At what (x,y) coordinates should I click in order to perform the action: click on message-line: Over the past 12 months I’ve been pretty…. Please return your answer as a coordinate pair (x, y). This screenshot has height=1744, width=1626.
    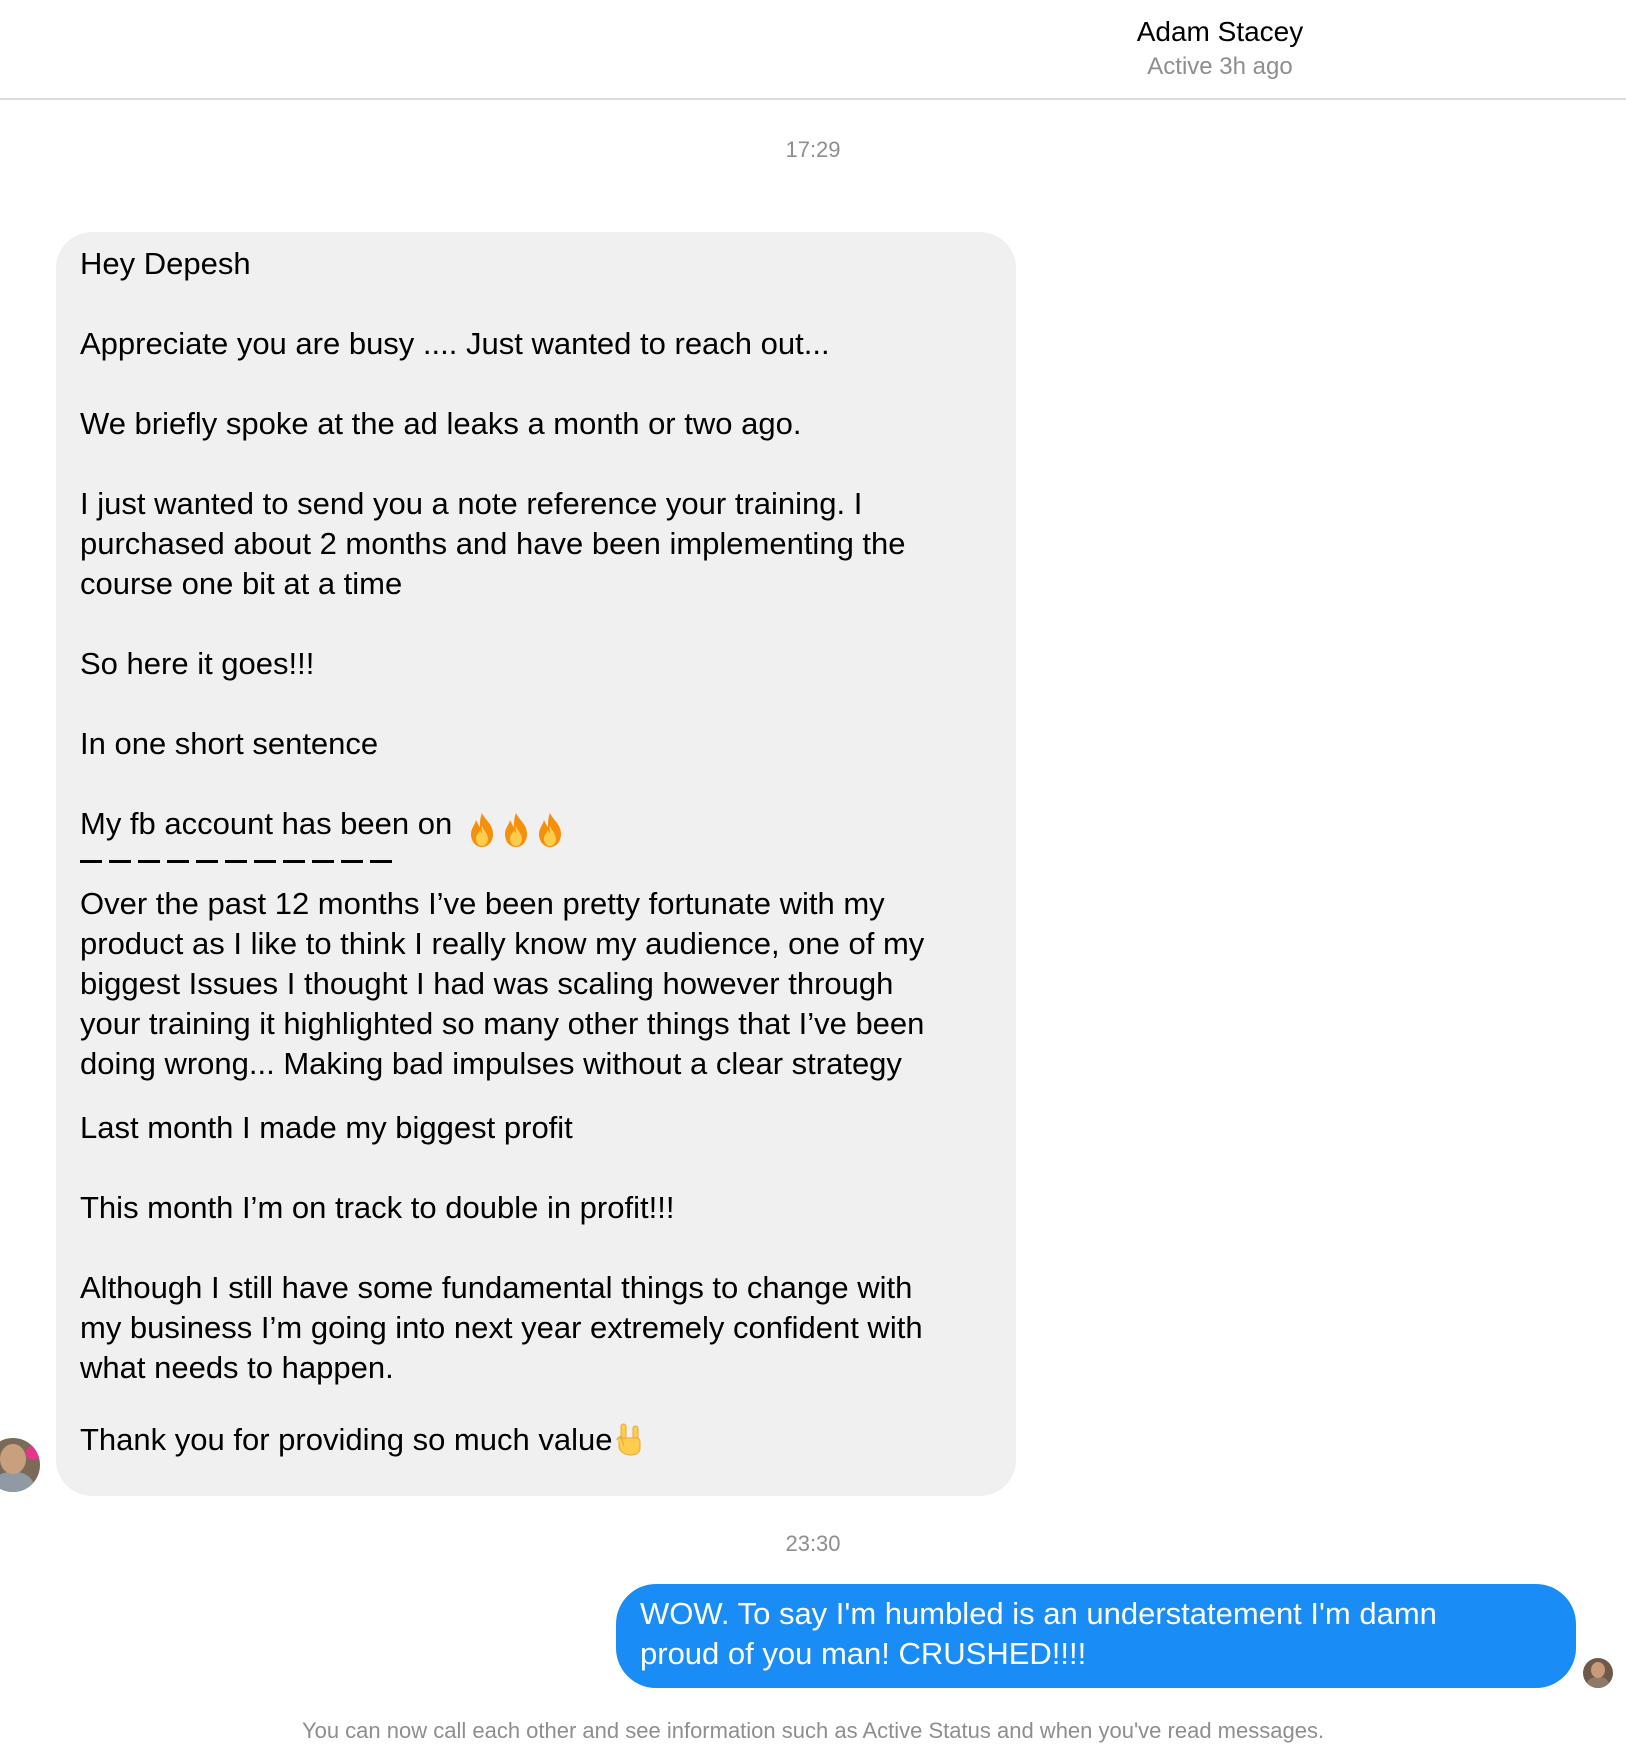
    Looking at the image, I should click on (482, 903).